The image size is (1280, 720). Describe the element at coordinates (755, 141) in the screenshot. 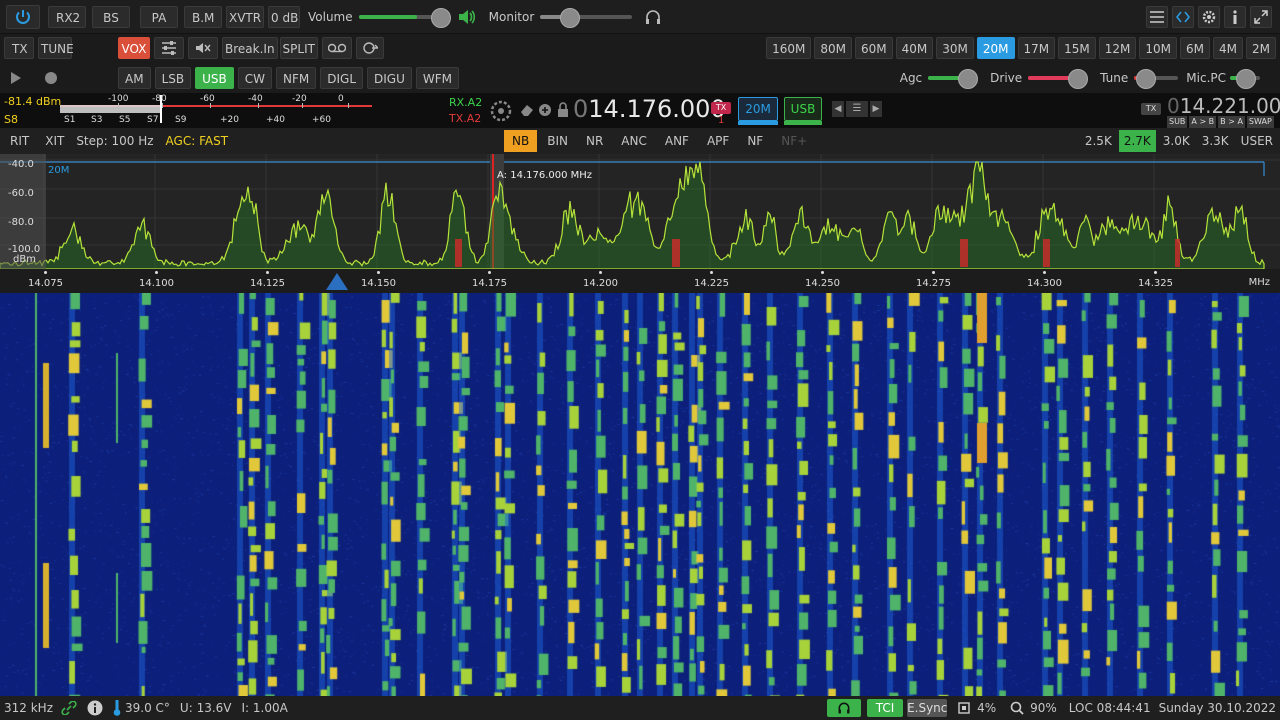

I see `dsp-button-nf: NF` at that location.